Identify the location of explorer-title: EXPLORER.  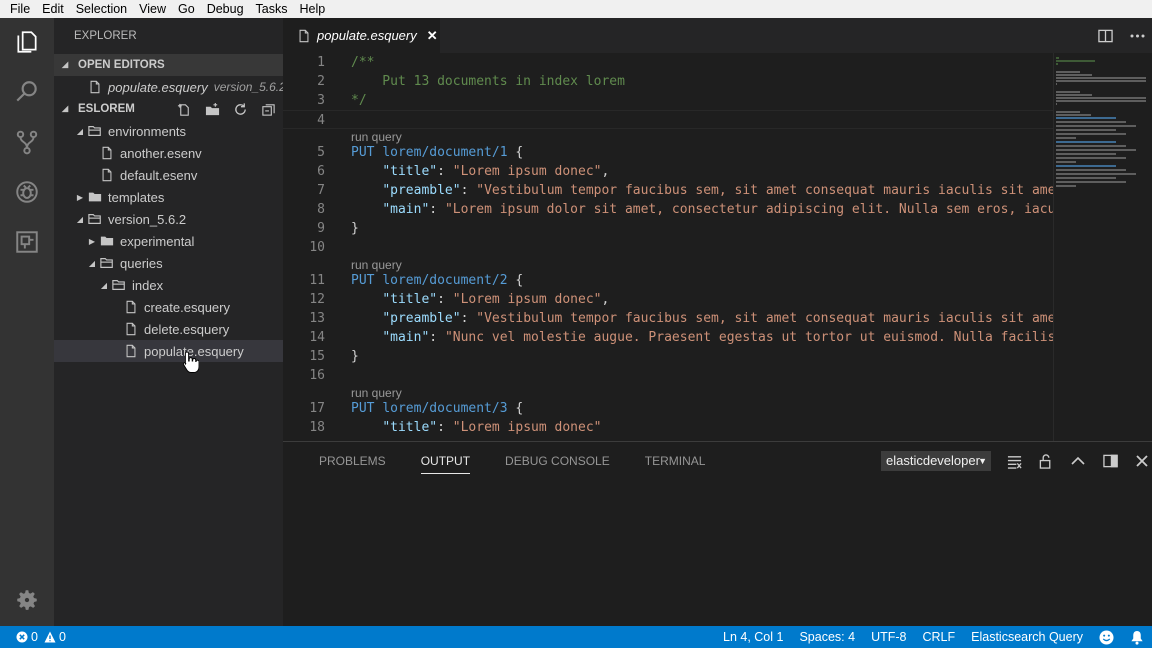
(105, 36).